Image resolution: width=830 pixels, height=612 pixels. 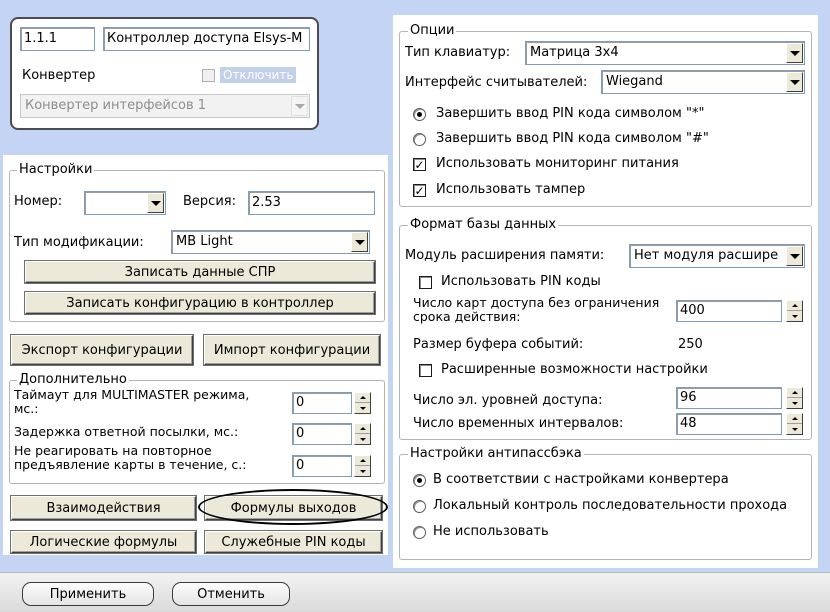 What do you see at coordinates (311, 203) in the screenshot?
I see `version-field: 2.53` at bounding box center [311, 203].